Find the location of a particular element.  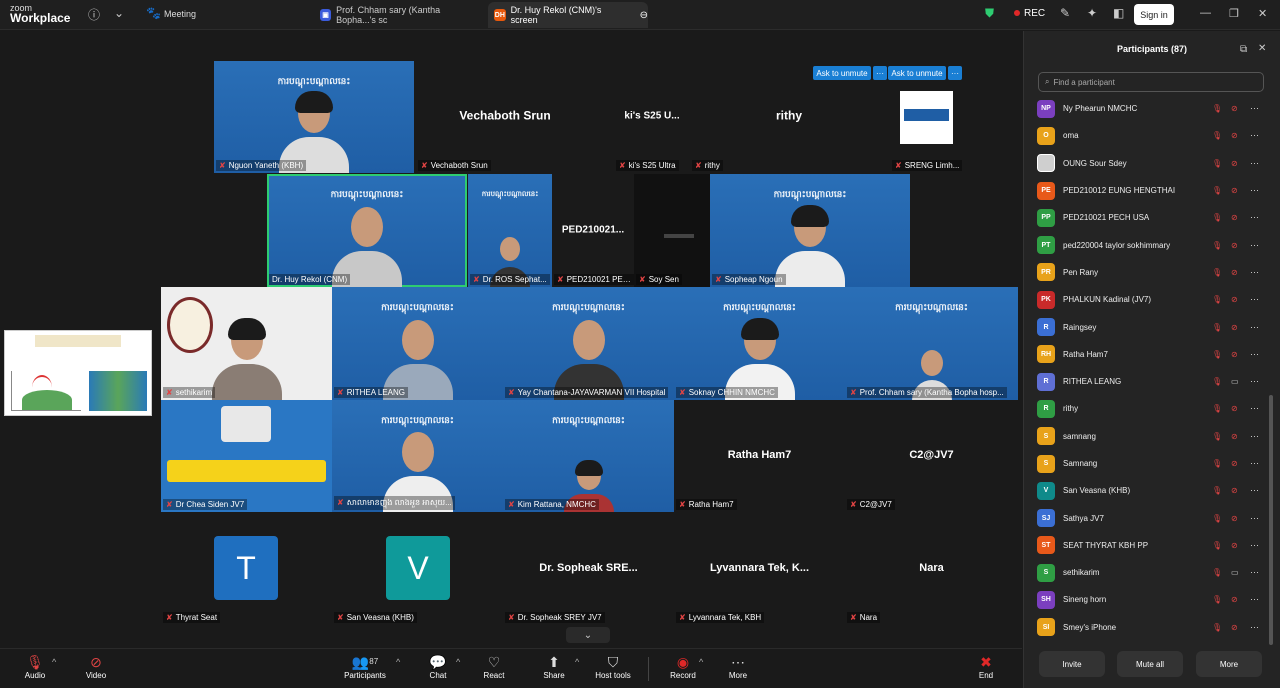

participant-row: RH Ratha Ham7 🎙 ⊘ ⋯ is located at coordinates (1146, 354).